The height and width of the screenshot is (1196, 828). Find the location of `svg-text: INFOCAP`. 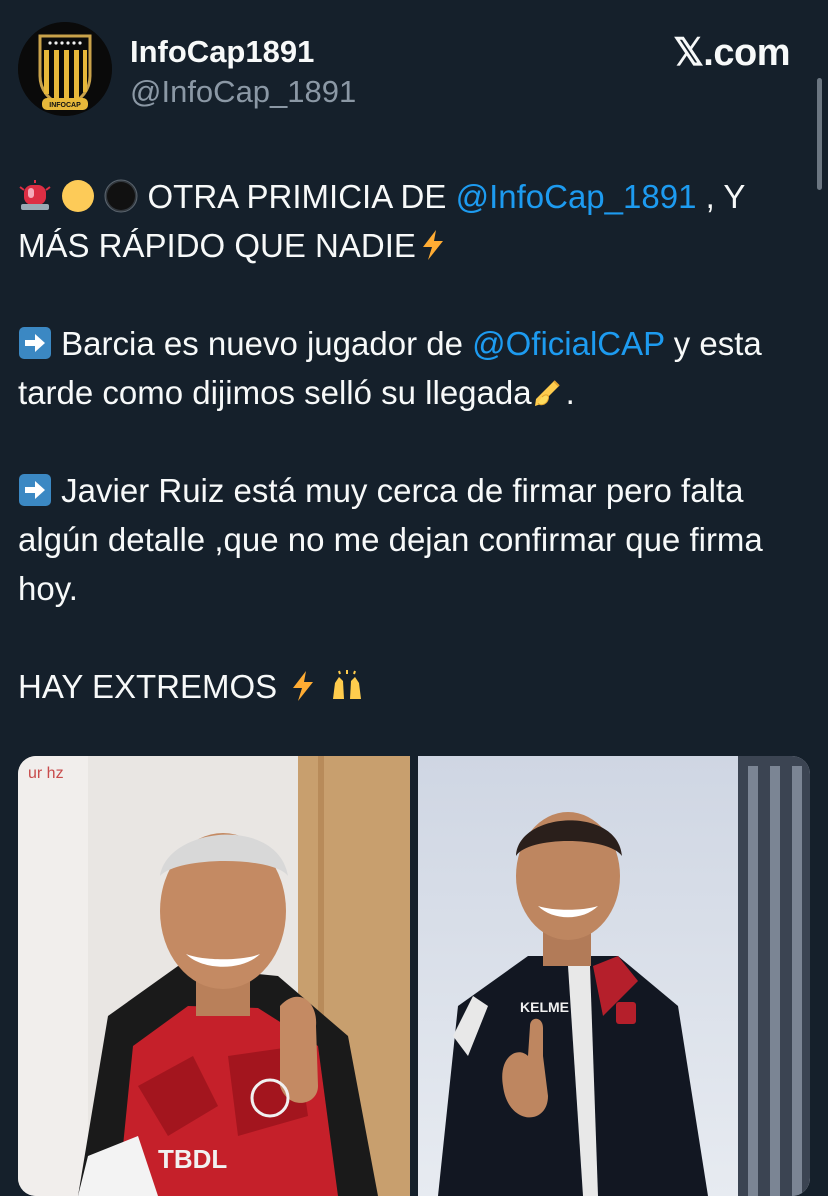

svg-text: INFOCAP is located at coordinates (65, 105).